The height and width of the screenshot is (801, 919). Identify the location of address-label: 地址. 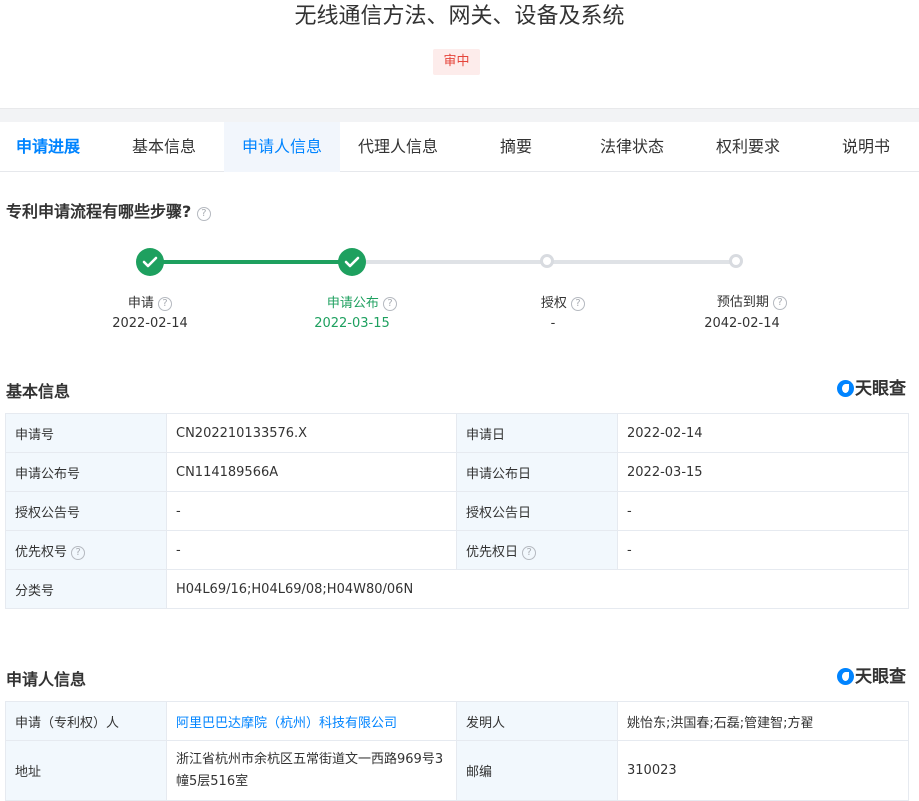
(86, 770).